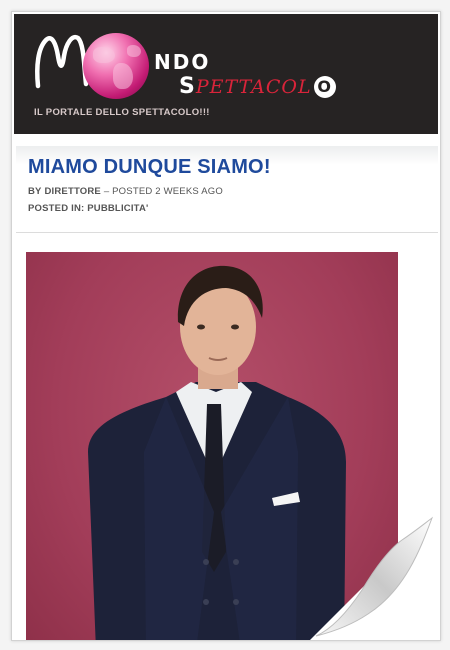 The height and width of the screenshot is (650, 450). Describe the element at coordinates (182, 62) in the screenshot. I see `logo-text-ndo: NDO` at that location.